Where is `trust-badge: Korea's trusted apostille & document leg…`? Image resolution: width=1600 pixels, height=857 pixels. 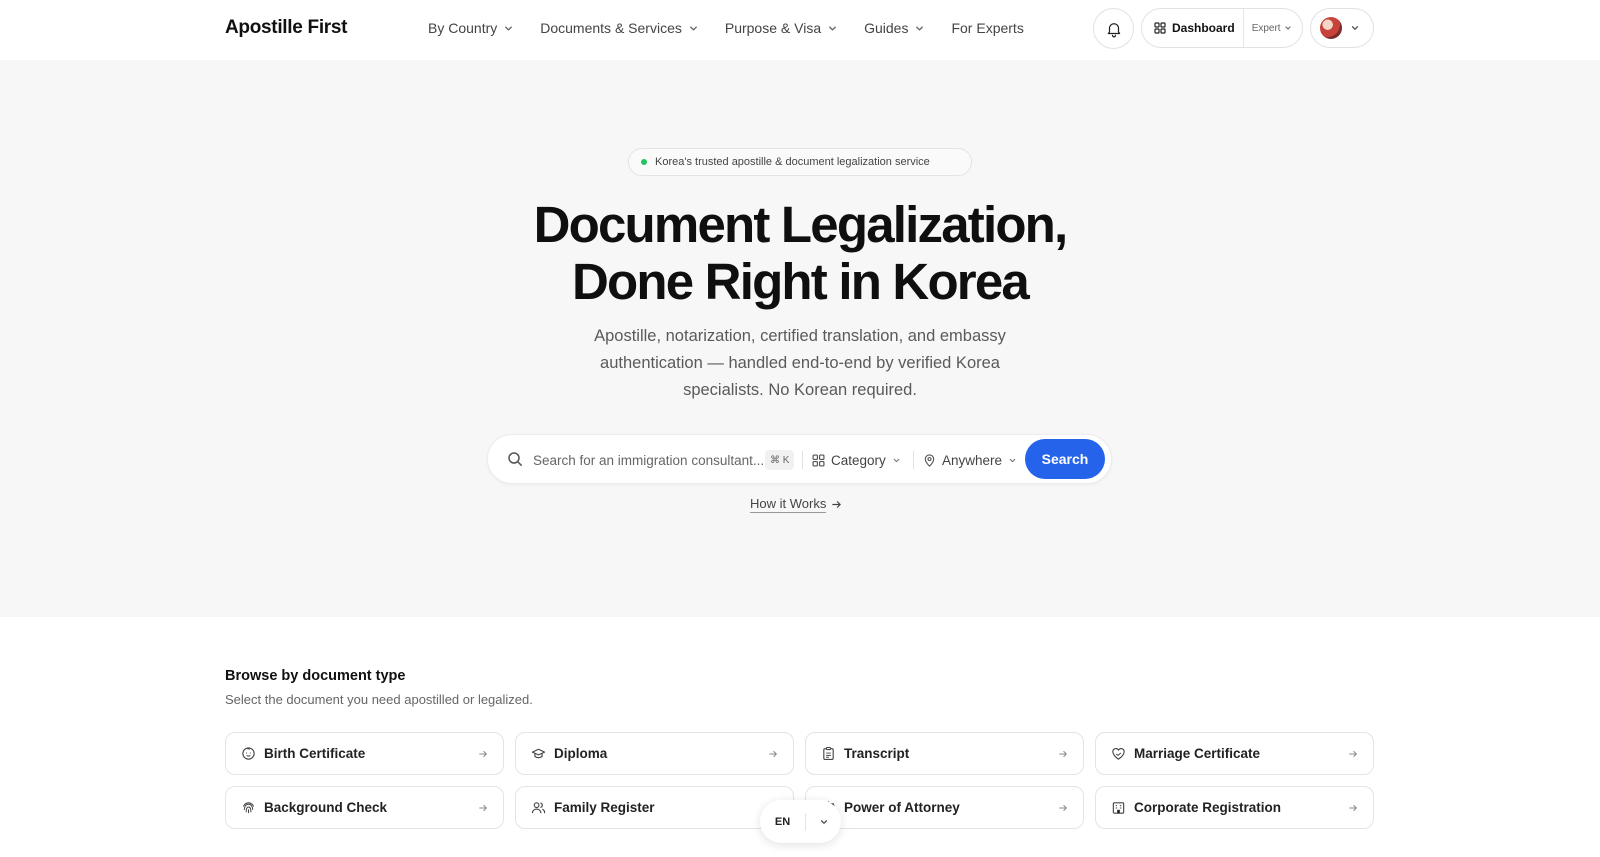
trust-badge: Korea's trusted apostille & document leg… is located at coordinates (800, 162).